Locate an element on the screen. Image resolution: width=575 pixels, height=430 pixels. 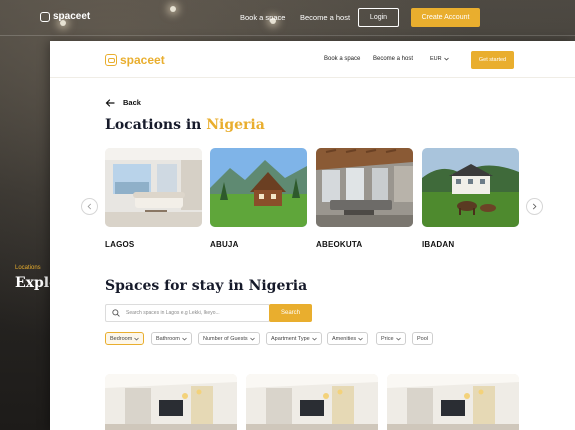
chevron-left-icon is located at coordinates (89, 206).